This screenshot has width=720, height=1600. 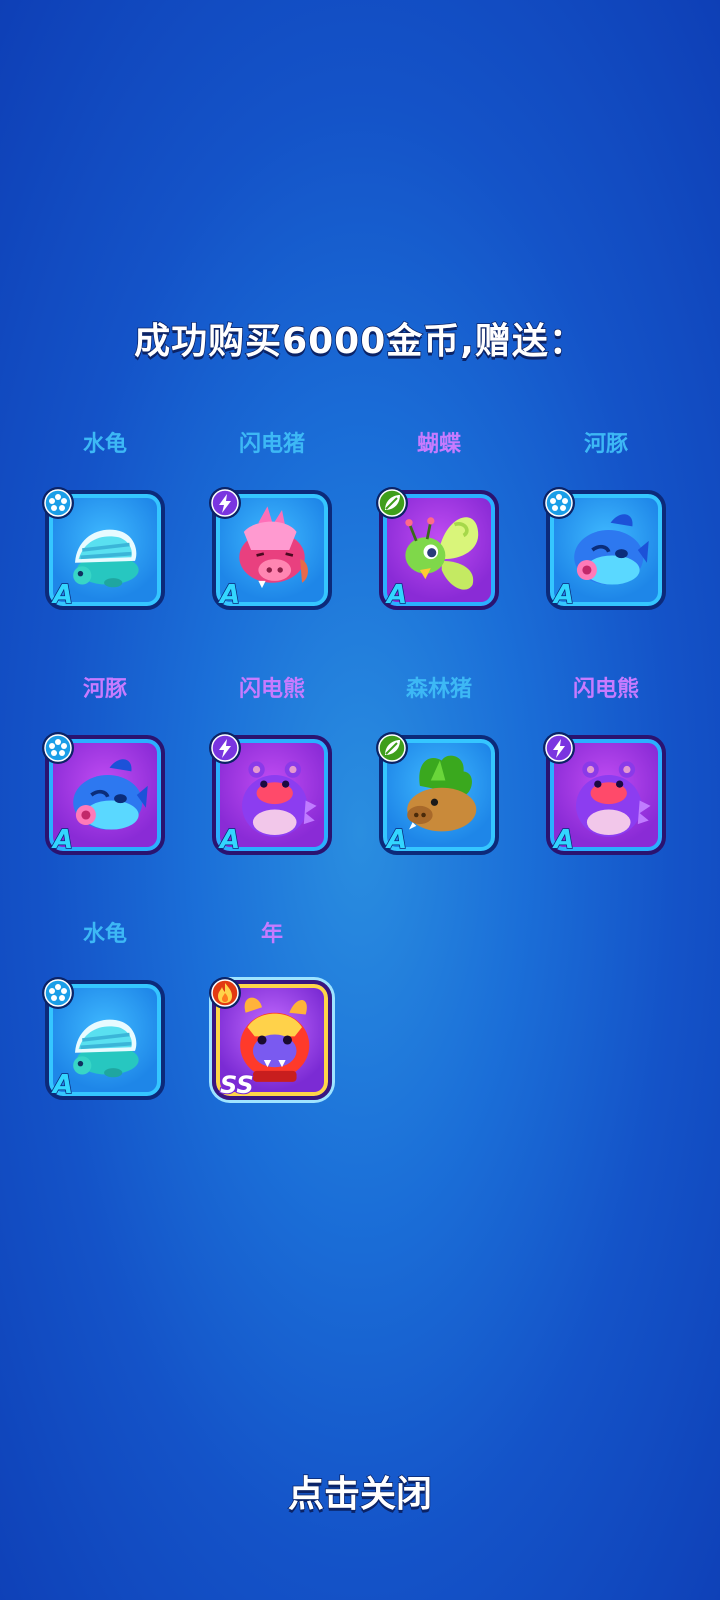 What do you see at coordinates (359, 341) in the screenshot?
I see `reward-title: 成功购买6000金币,赠送：` at bounding box center [359, 341].